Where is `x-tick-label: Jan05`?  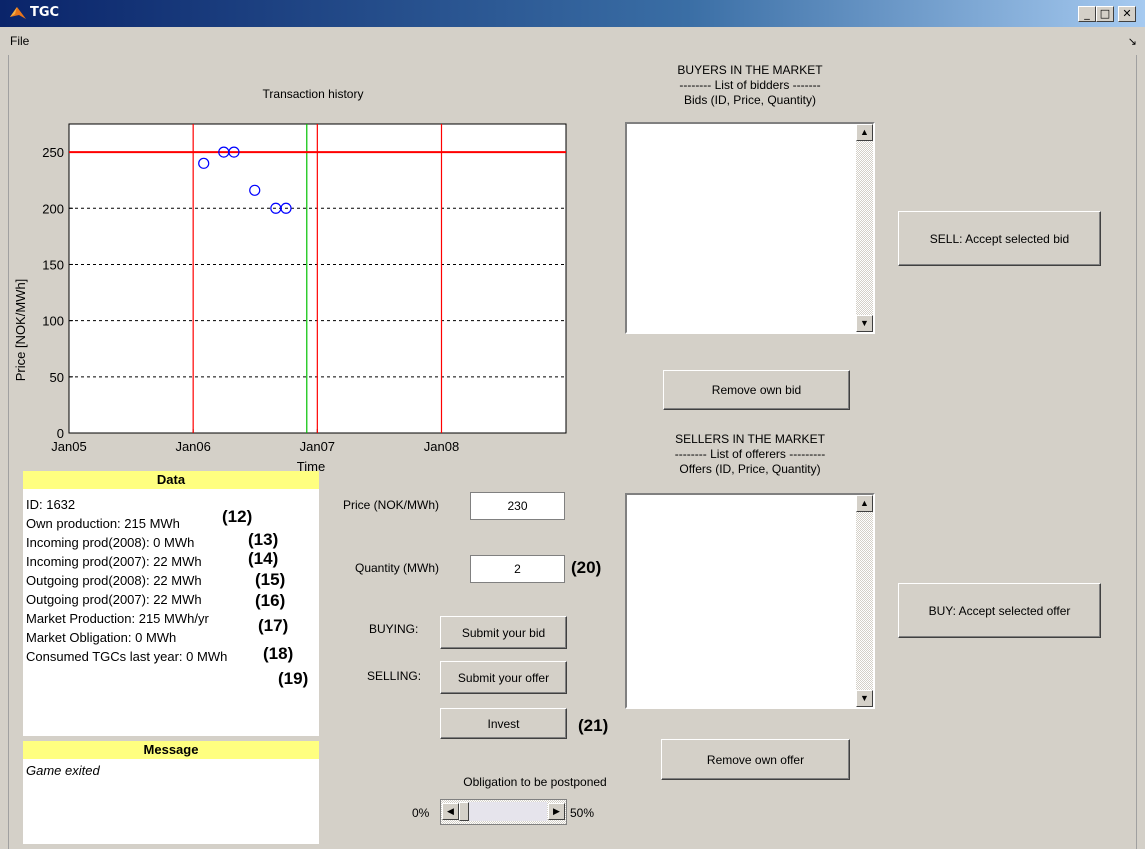
x-tick-label: Jan05 is located at coordinates (68, 446).